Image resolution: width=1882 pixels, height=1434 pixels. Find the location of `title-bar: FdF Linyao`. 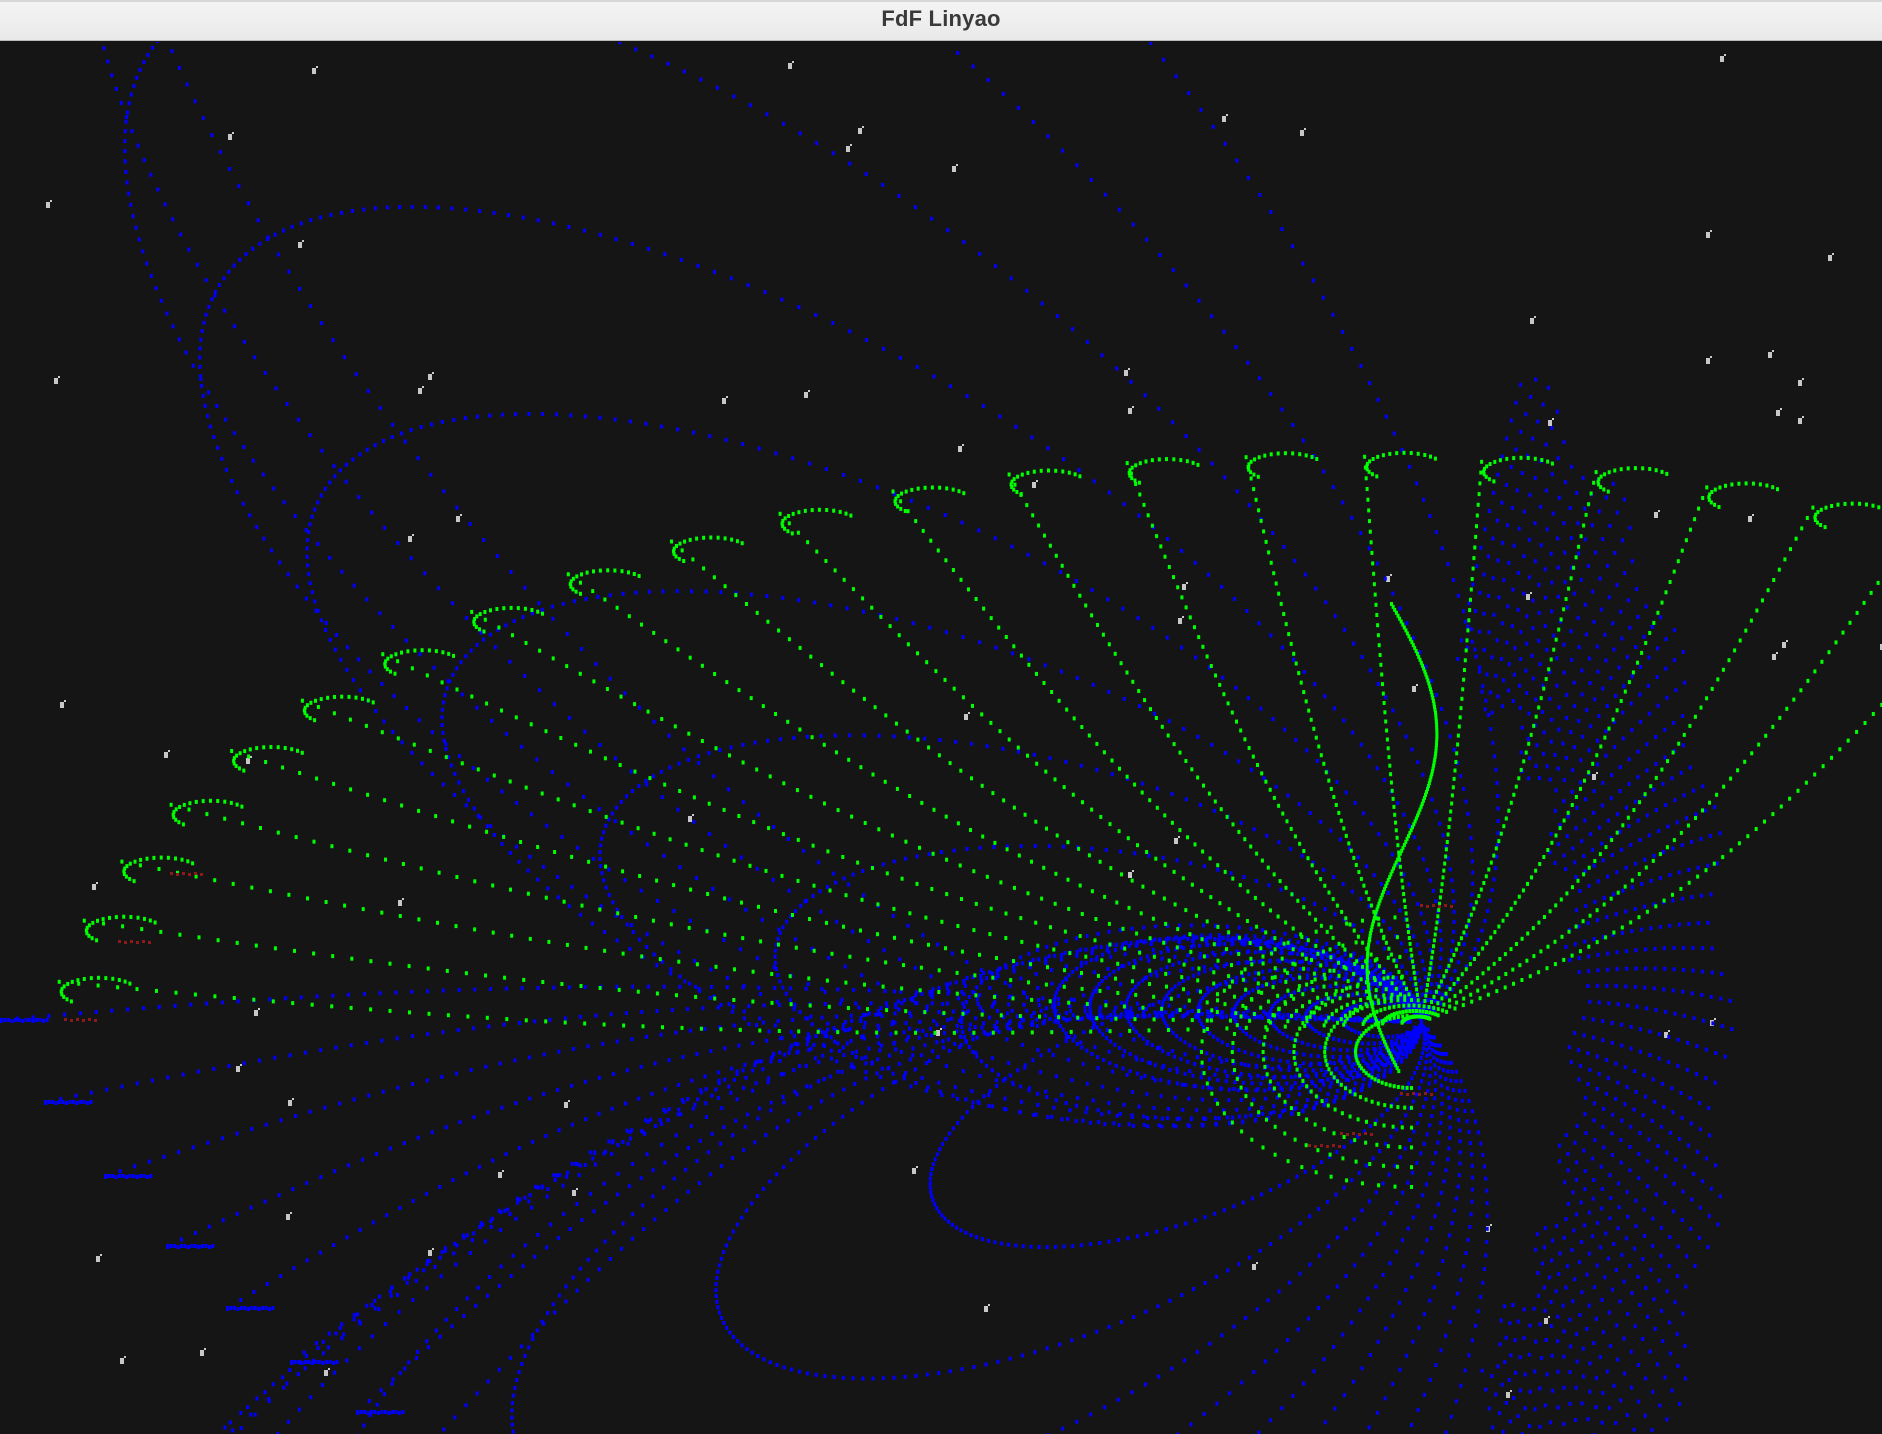

title-bar: FdF Linyao is located at coordinates (941, 20).